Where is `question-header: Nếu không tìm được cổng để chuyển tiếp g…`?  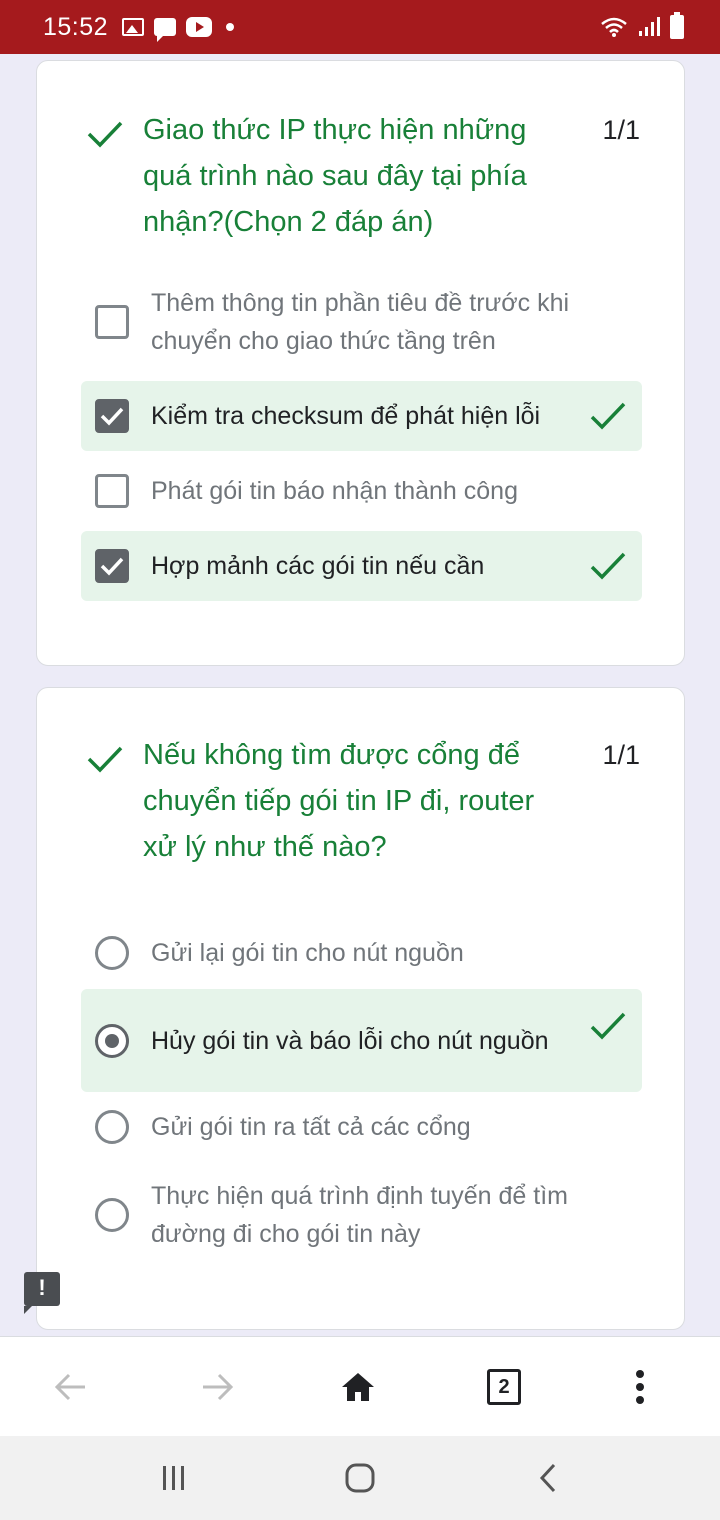
question-header: Nếu không tìm được cổng để chuyển tiếp g… is located at coordinates (362, 801).